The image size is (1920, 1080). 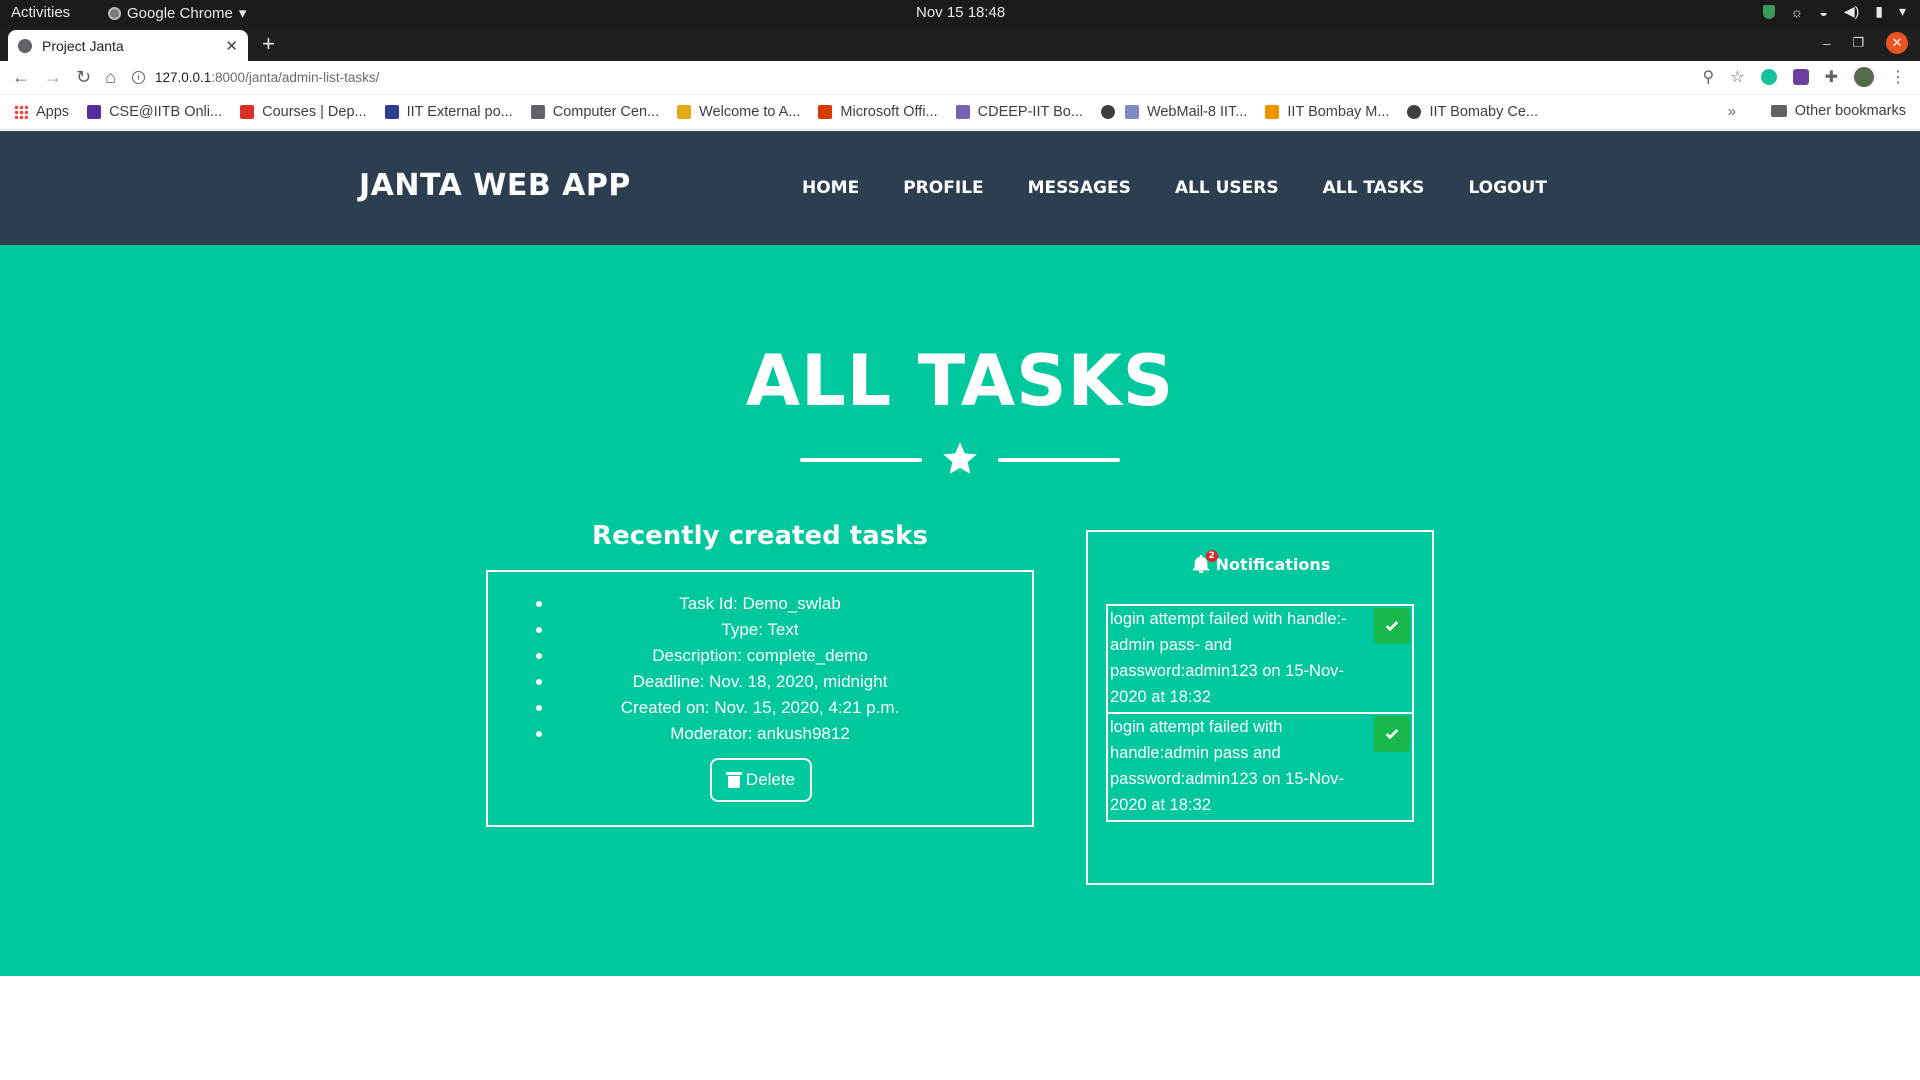 I want to click on brightness-icon: ☼, so click(x=1797, y=12).